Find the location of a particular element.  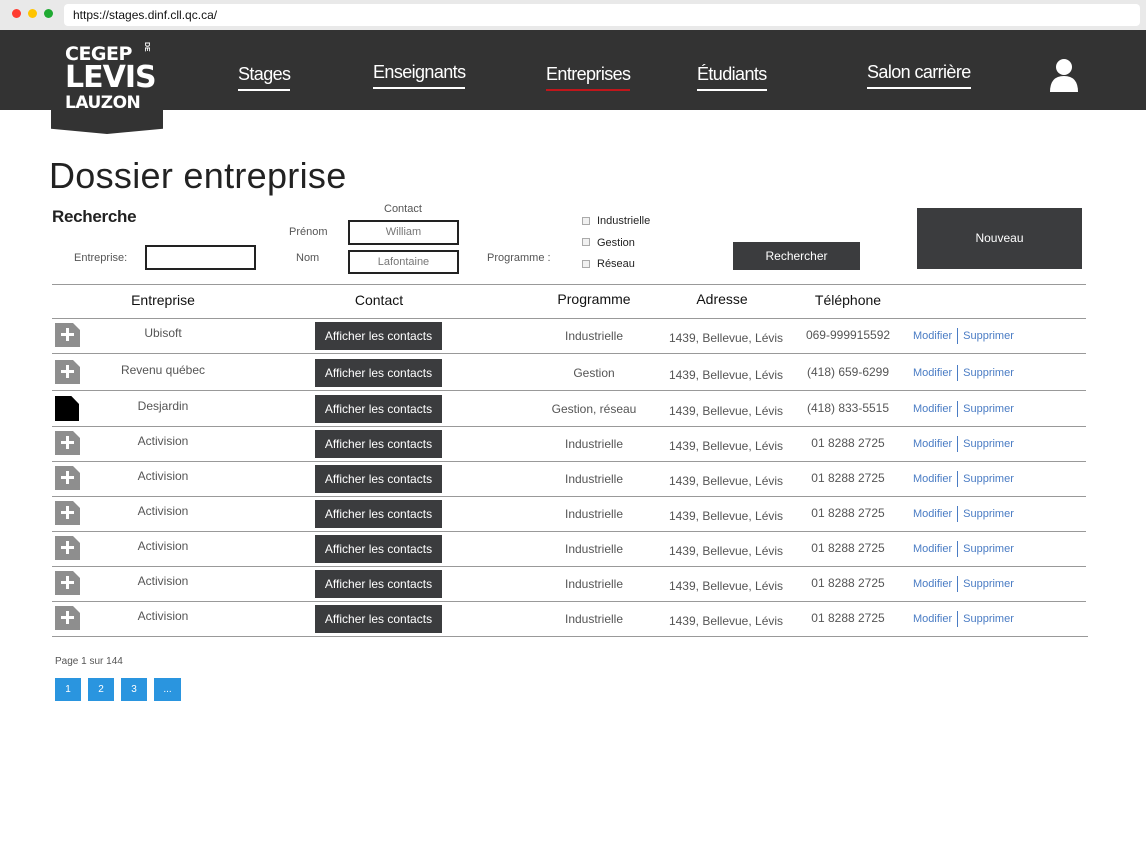

row-programme: Gestion, réseau is located at coordinates (594, 409).